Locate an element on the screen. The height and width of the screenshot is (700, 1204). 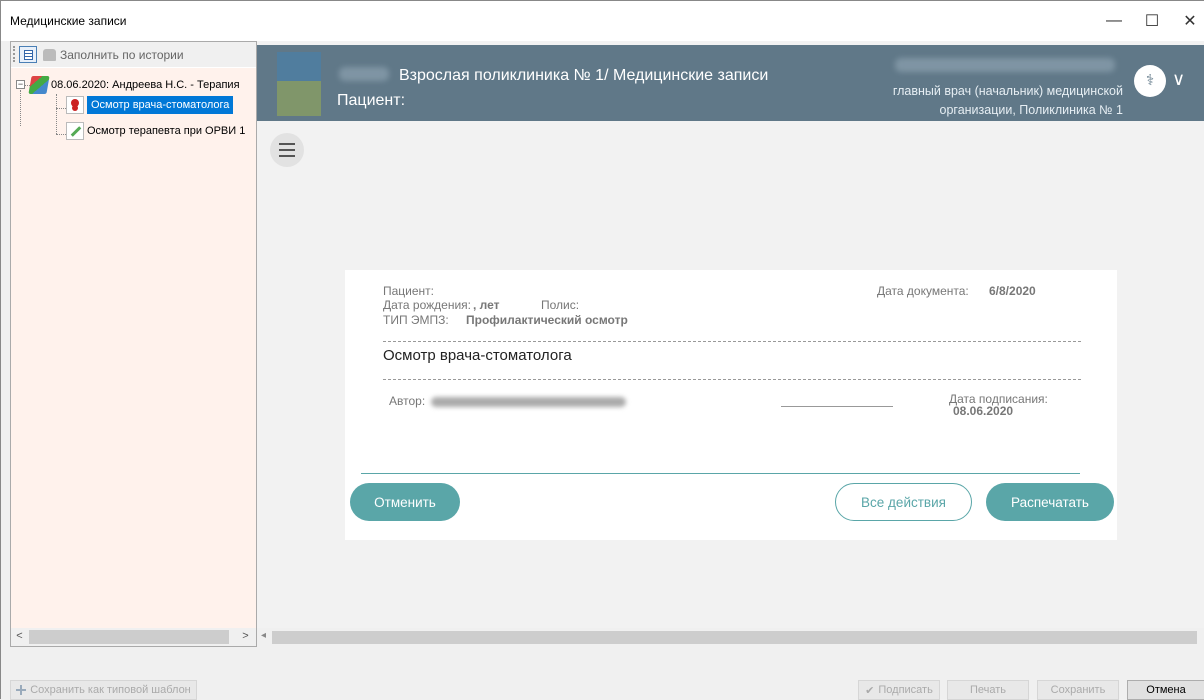
save-button: Сохранить is located at coordinates (1078, 690).